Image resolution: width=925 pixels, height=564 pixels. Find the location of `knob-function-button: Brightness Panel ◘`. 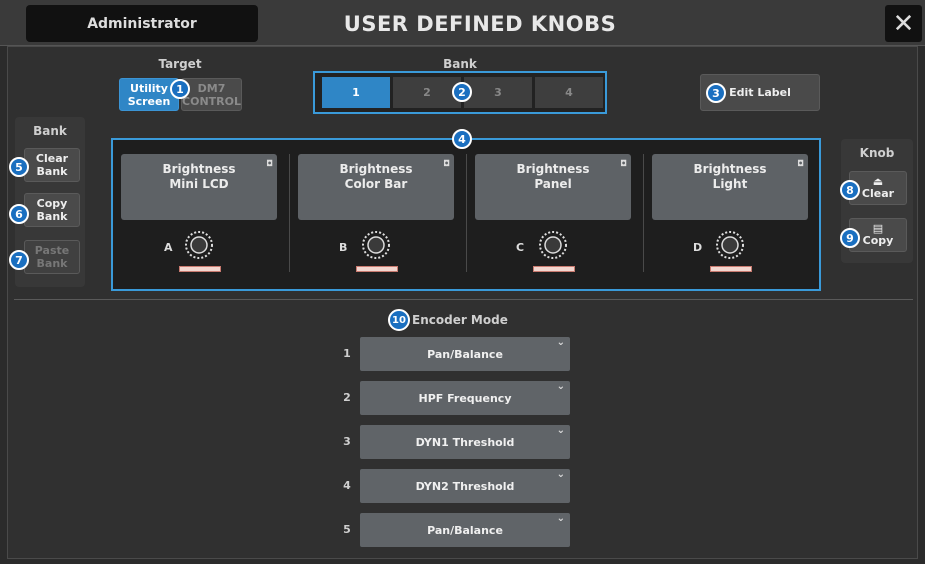

knob-function-button: Brightness Panel ◘ is located at coordinates (553, 187).